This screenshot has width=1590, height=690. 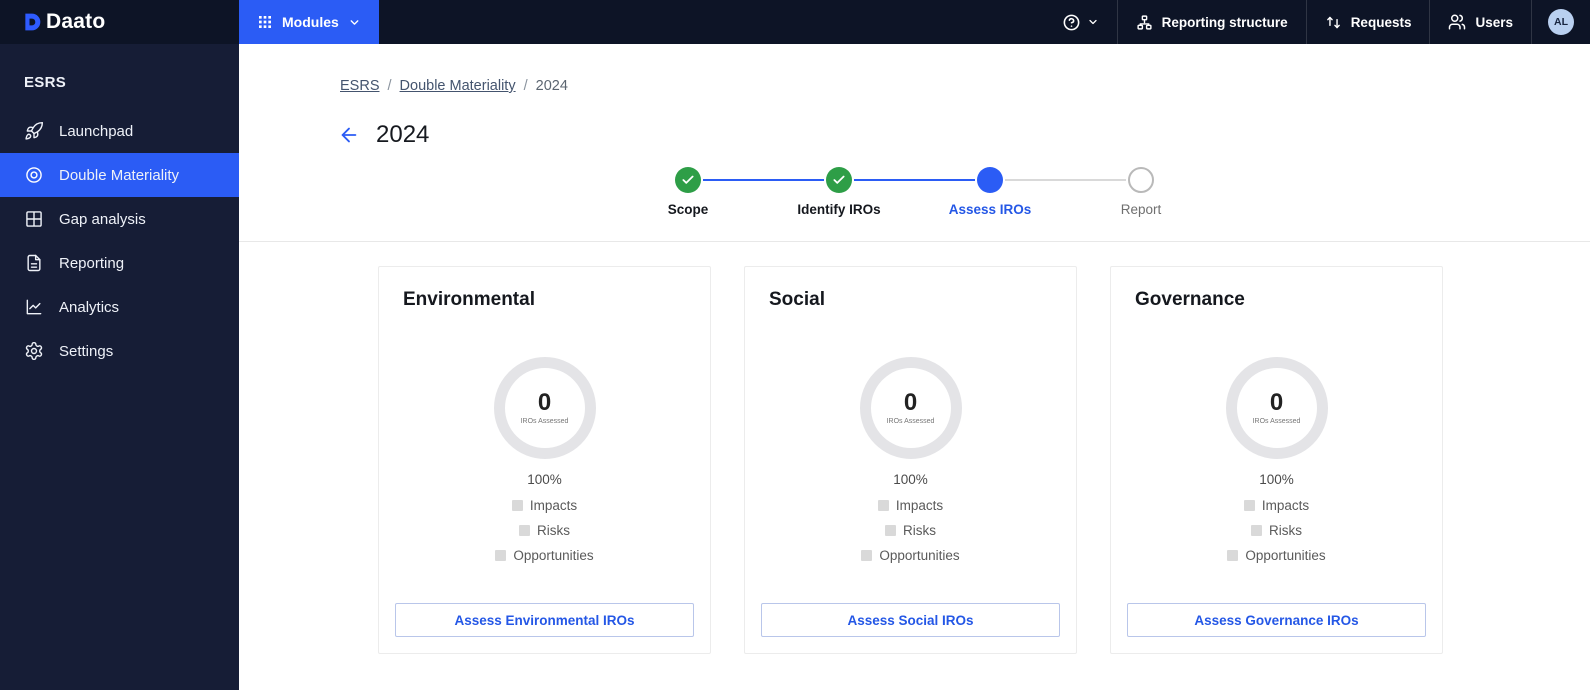 I want to click on modules-button-label: Modules, so click(x=310, y=22).